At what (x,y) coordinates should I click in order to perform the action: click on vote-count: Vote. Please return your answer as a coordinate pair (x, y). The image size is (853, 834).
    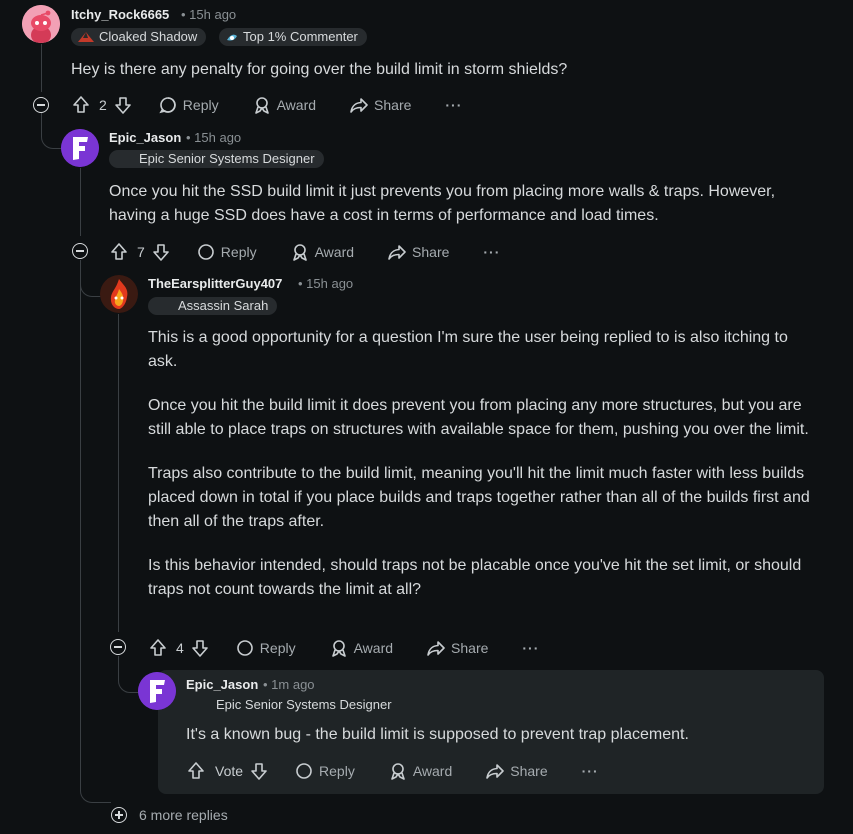
    Looking at the image, I should click on (229, 771).